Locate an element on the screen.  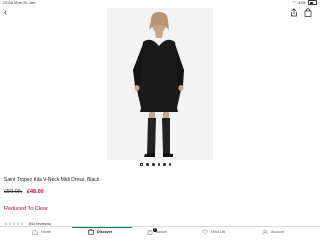
tab-label: Discover is located at coordinates (105, 232).